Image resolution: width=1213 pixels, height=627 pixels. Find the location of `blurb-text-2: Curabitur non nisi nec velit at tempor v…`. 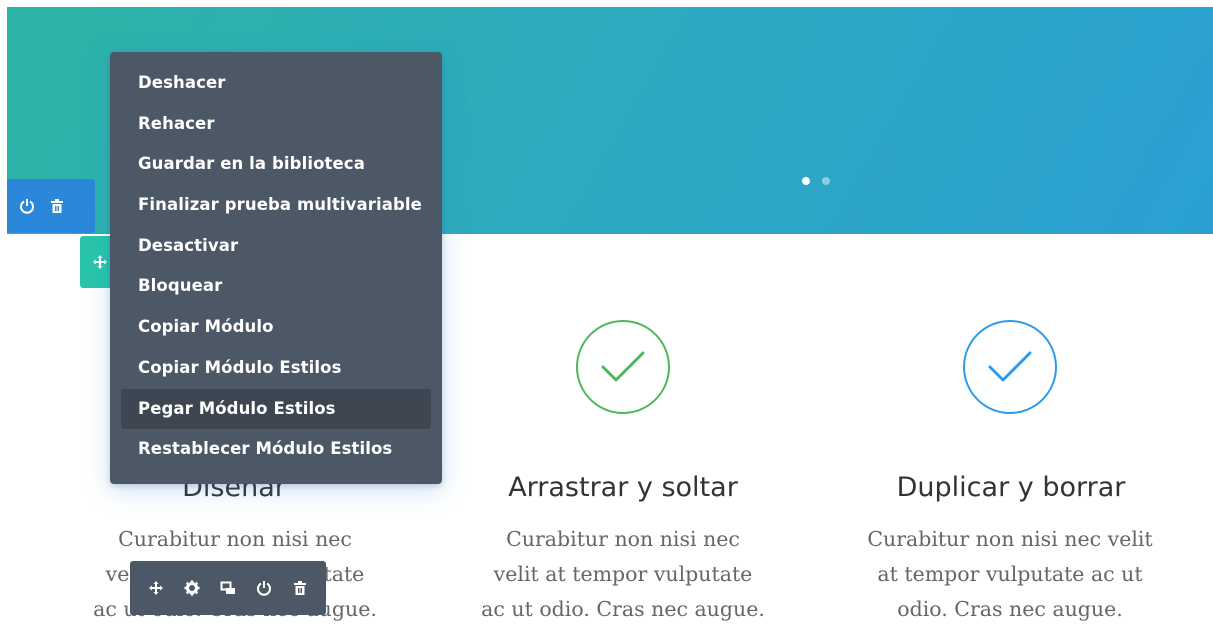

blurb-text-2: Curabitur non nisi nec velit at tempor v… is located at coordinates (623, 574).